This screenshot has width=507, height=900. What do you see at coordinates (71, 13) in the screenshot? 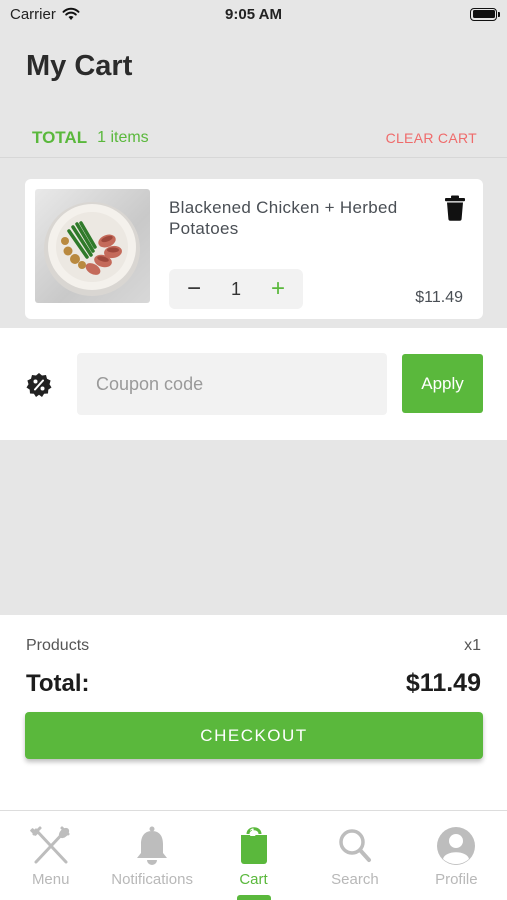
I see `wifi-icon` at bounding box center [71, 13].